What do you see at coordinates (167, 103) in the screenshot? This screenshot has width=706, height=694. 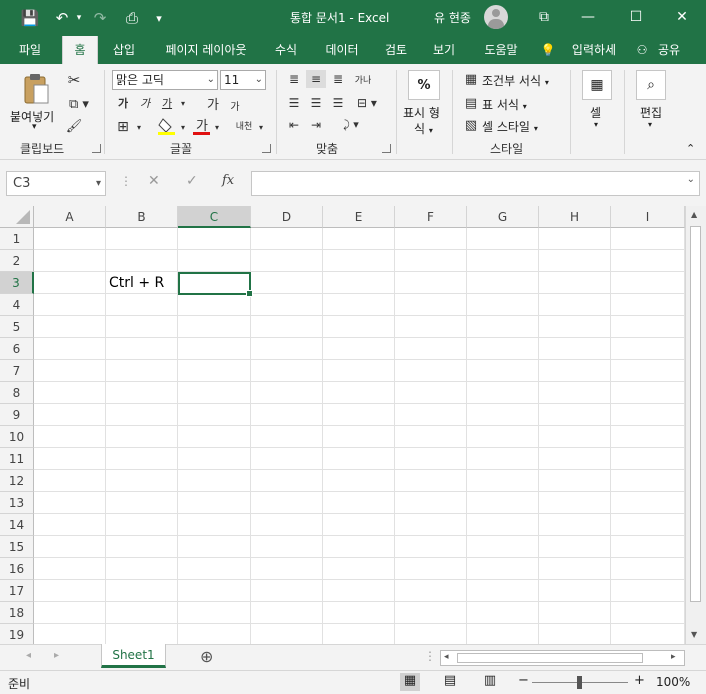 I see `underline-button: 가` at bounding box center [167, 103].